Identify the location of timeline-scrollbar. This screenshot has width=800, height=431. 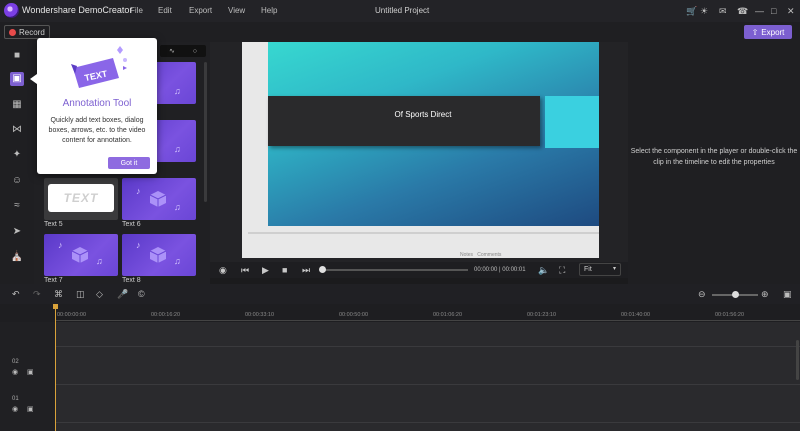
(797, 360).